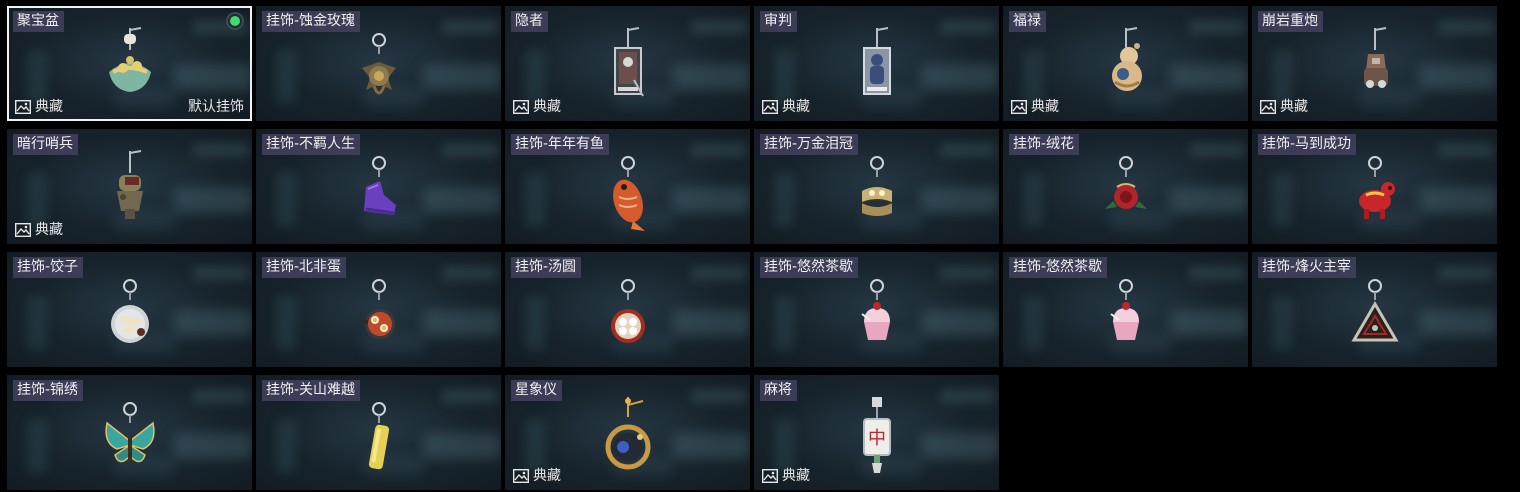 The height and width of the screenshot is (492, 1520). I want to click on charm-card: 挂饰-马到成功, so click(1374, 186).